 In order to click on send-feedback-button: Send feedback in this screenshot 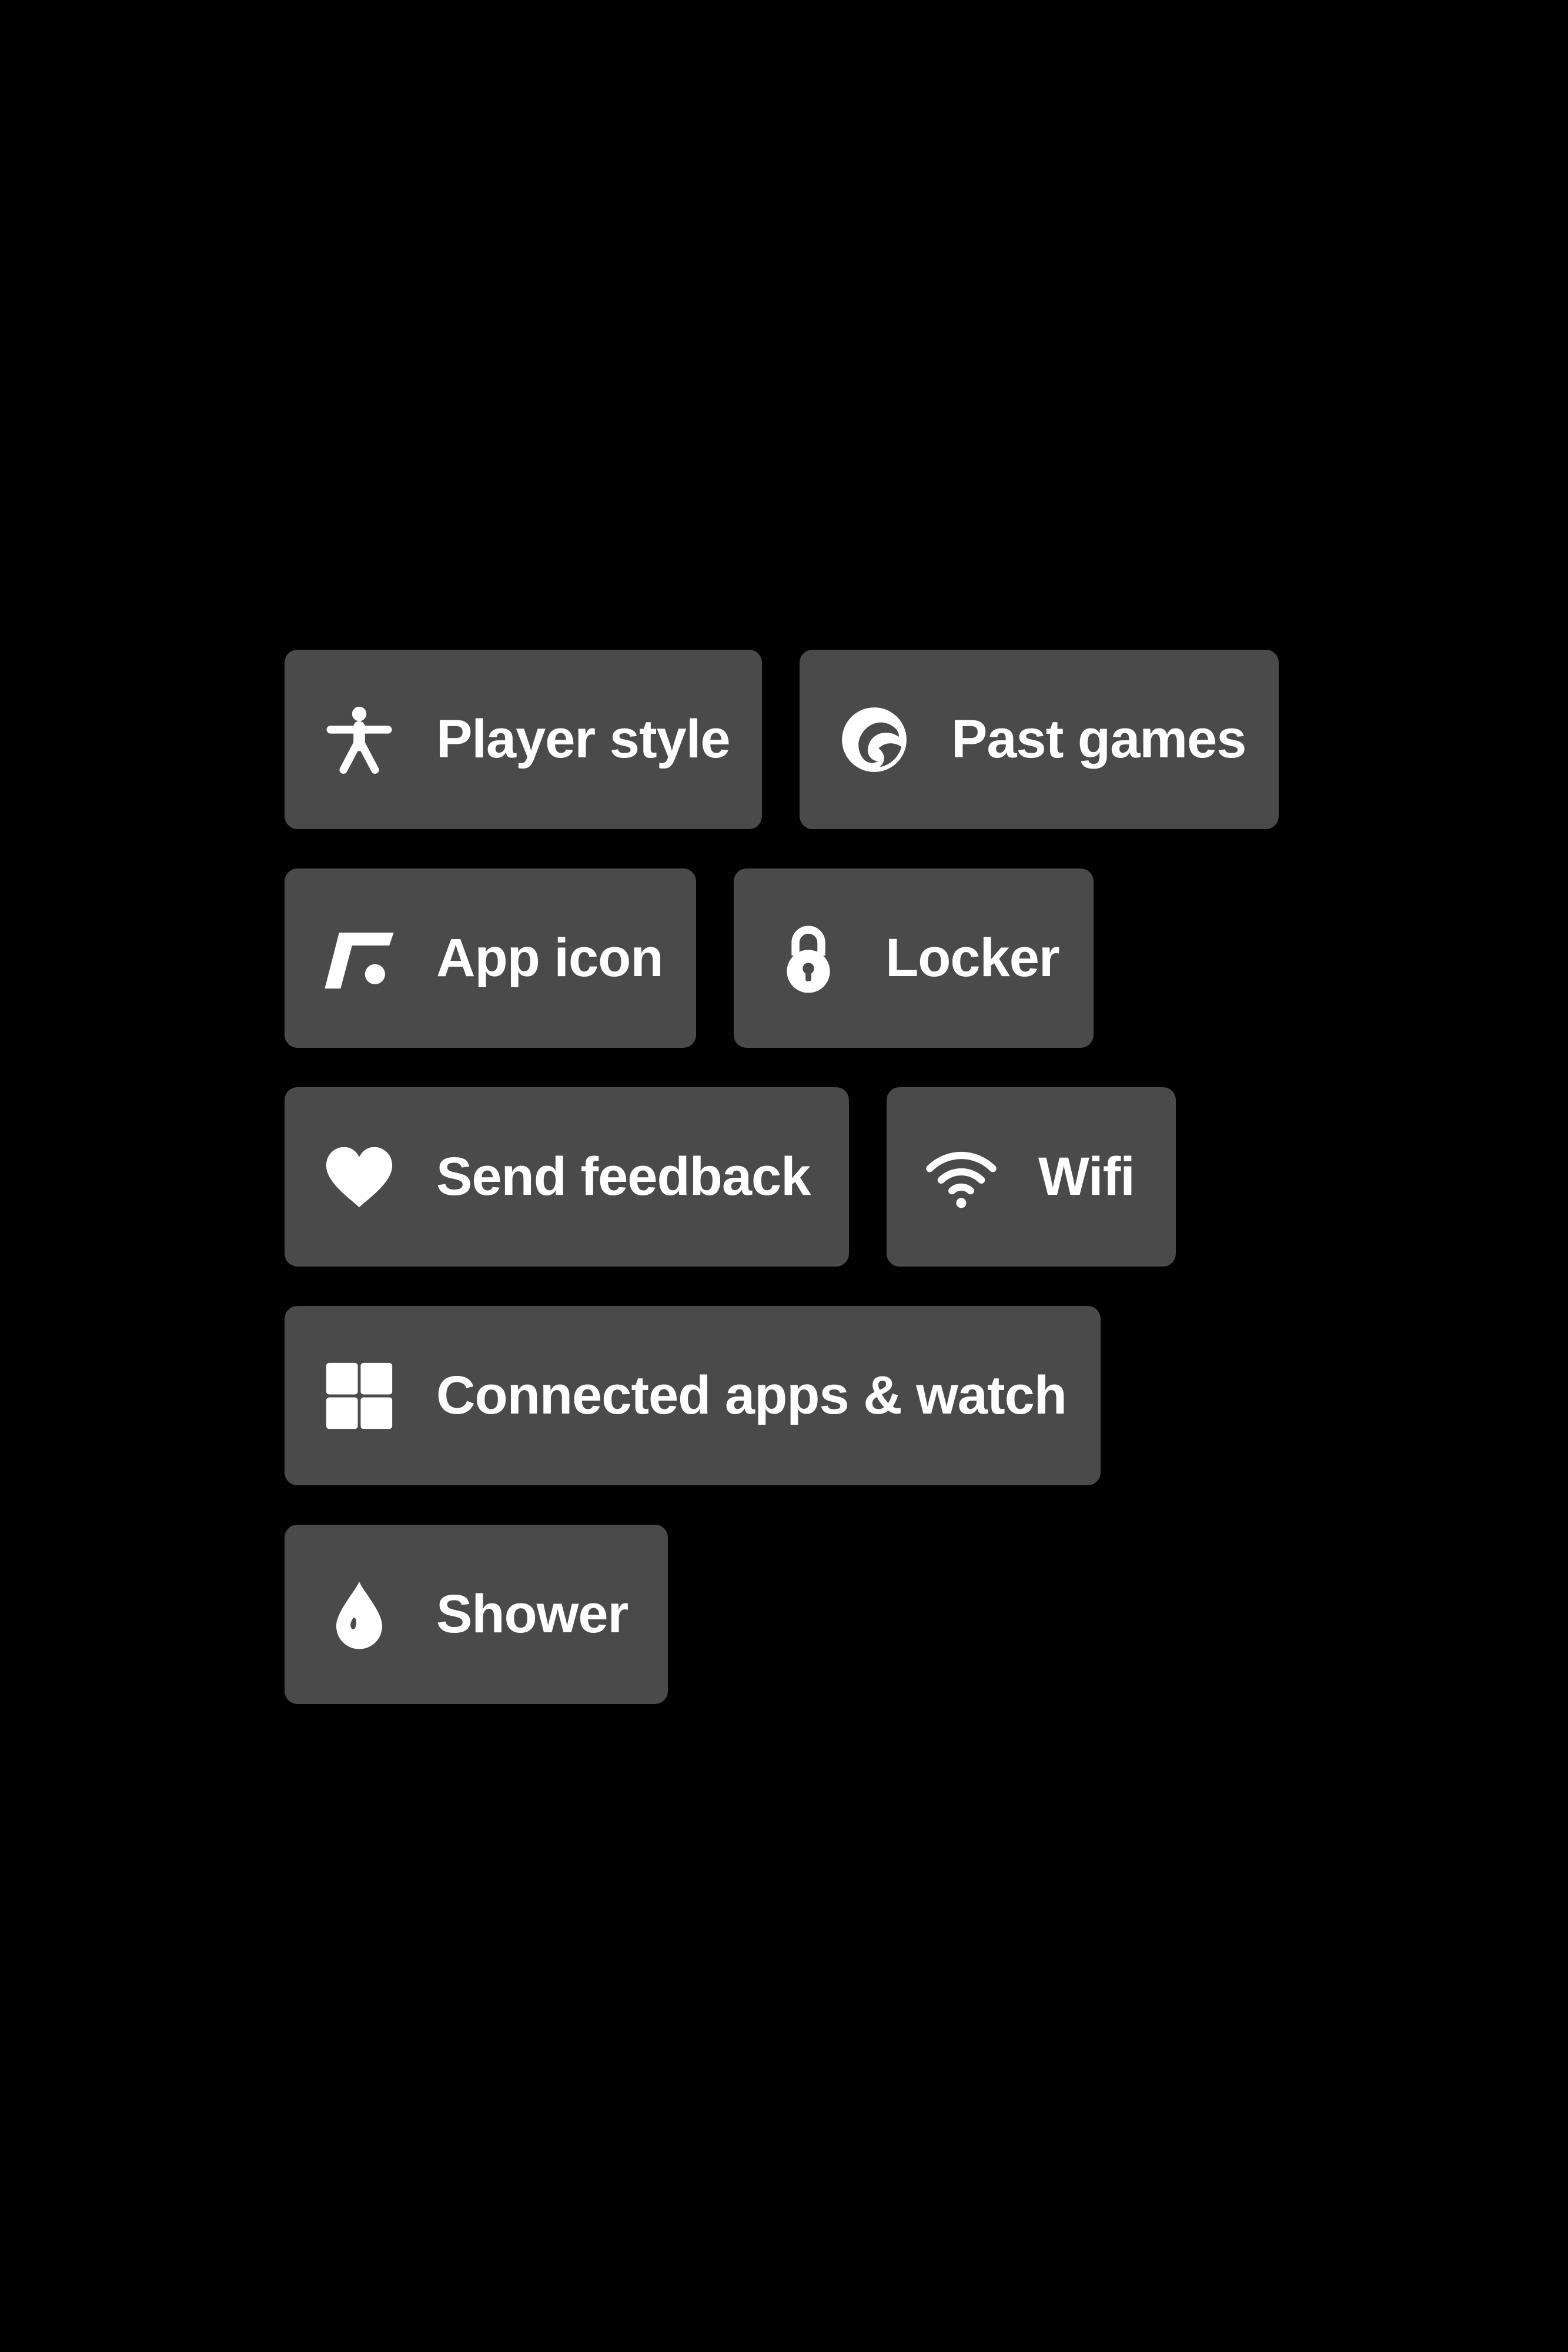, I will do `click(567, 1177)`.